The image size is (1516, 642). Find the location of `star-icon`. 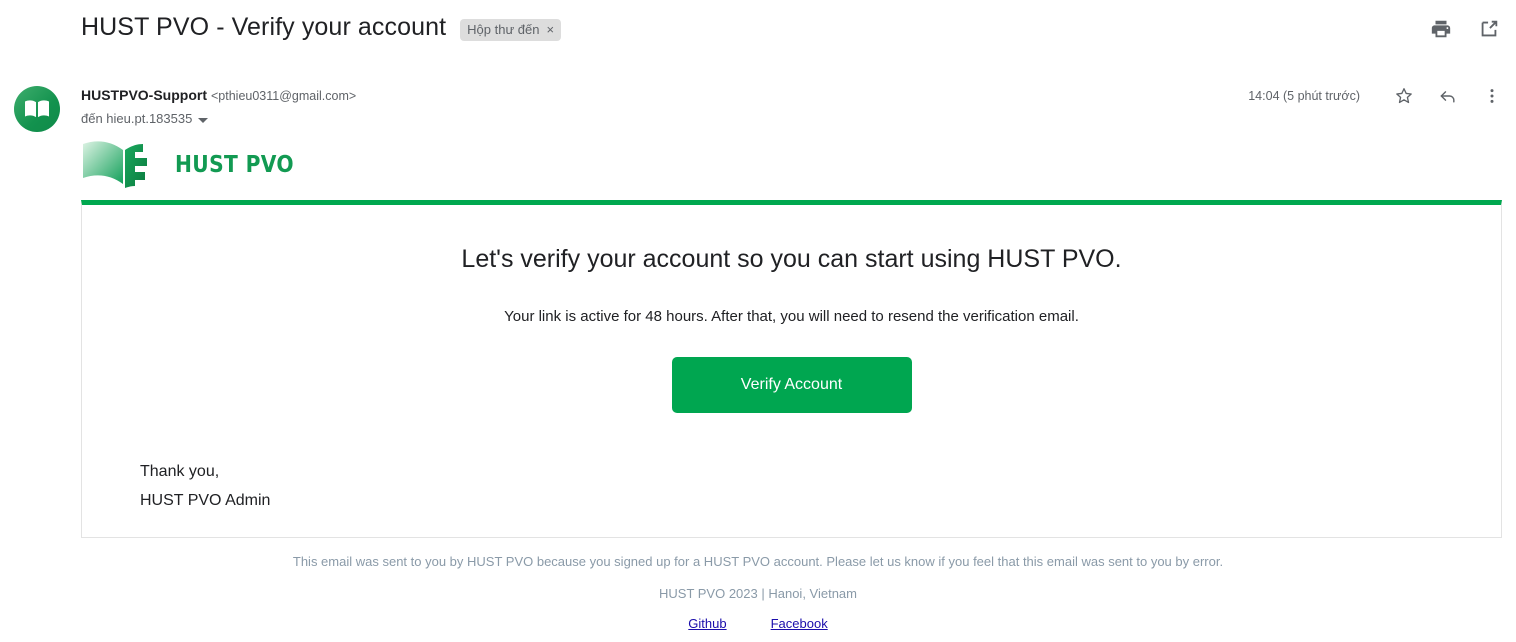

star-icon is located at coordinates (1404, 96).